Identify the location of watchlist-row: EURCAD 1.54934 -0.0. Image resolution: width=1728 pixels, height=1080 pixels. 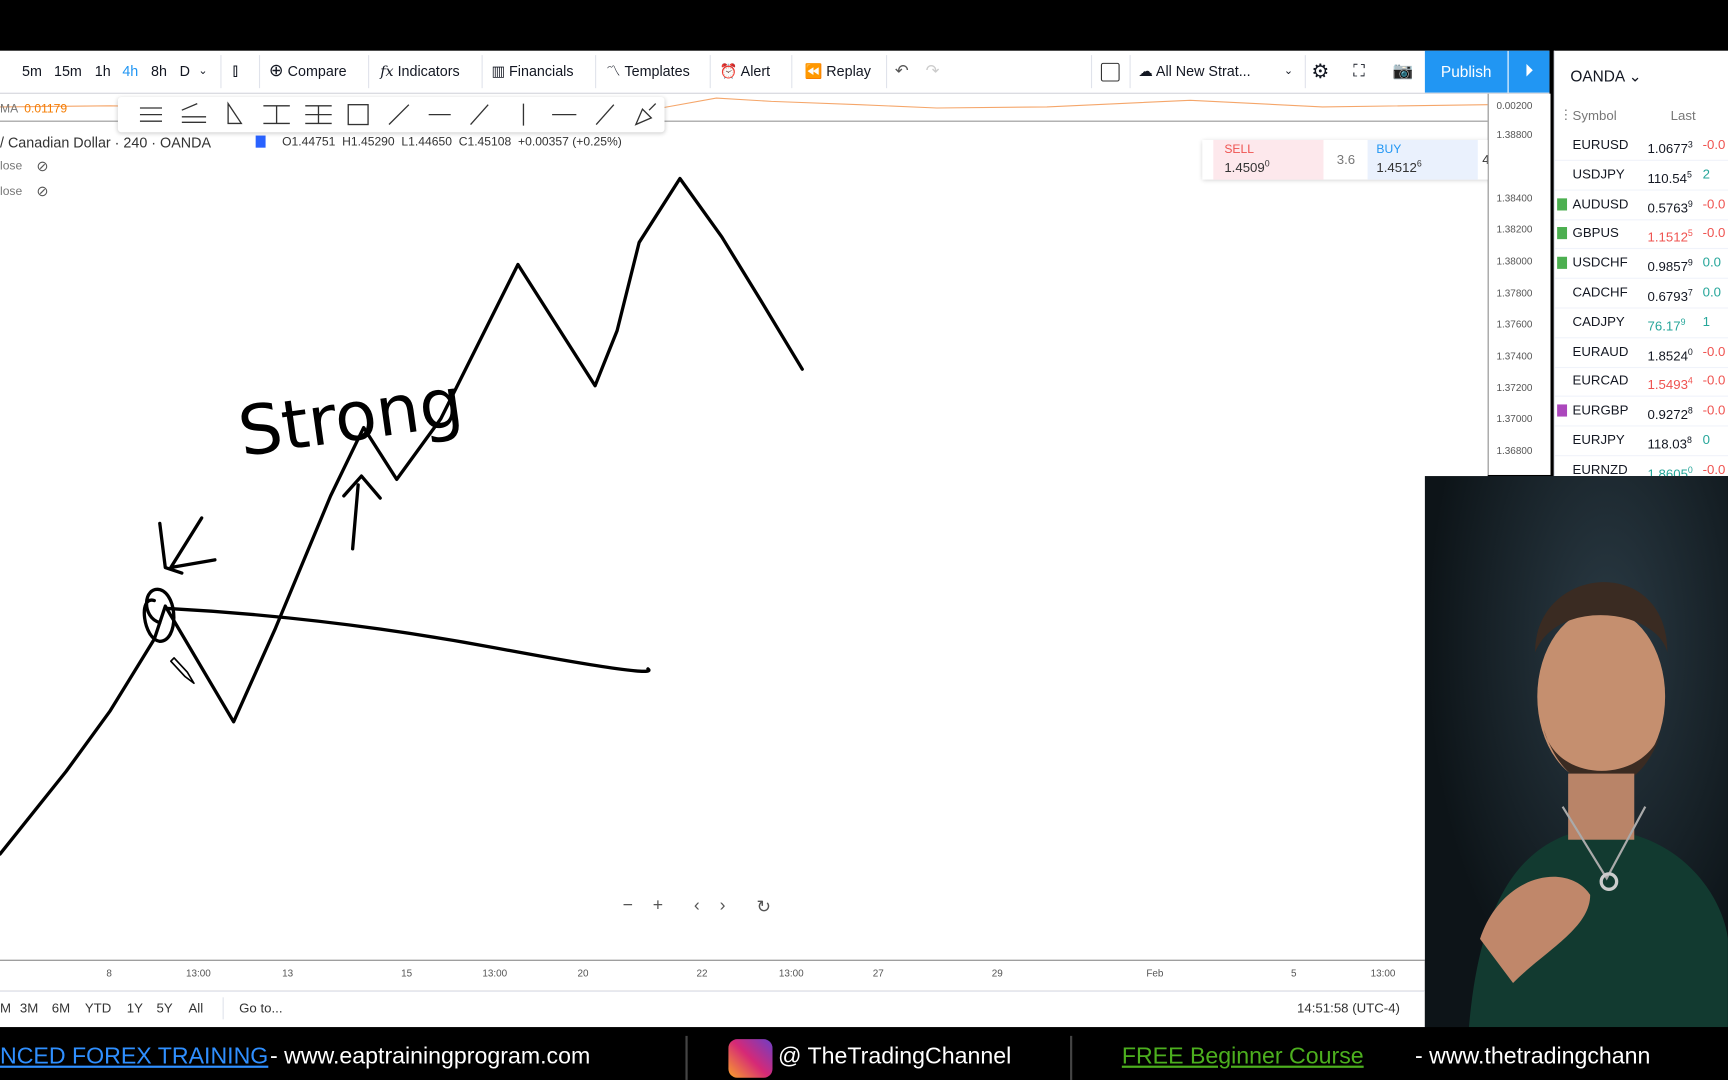
(1641, 382).